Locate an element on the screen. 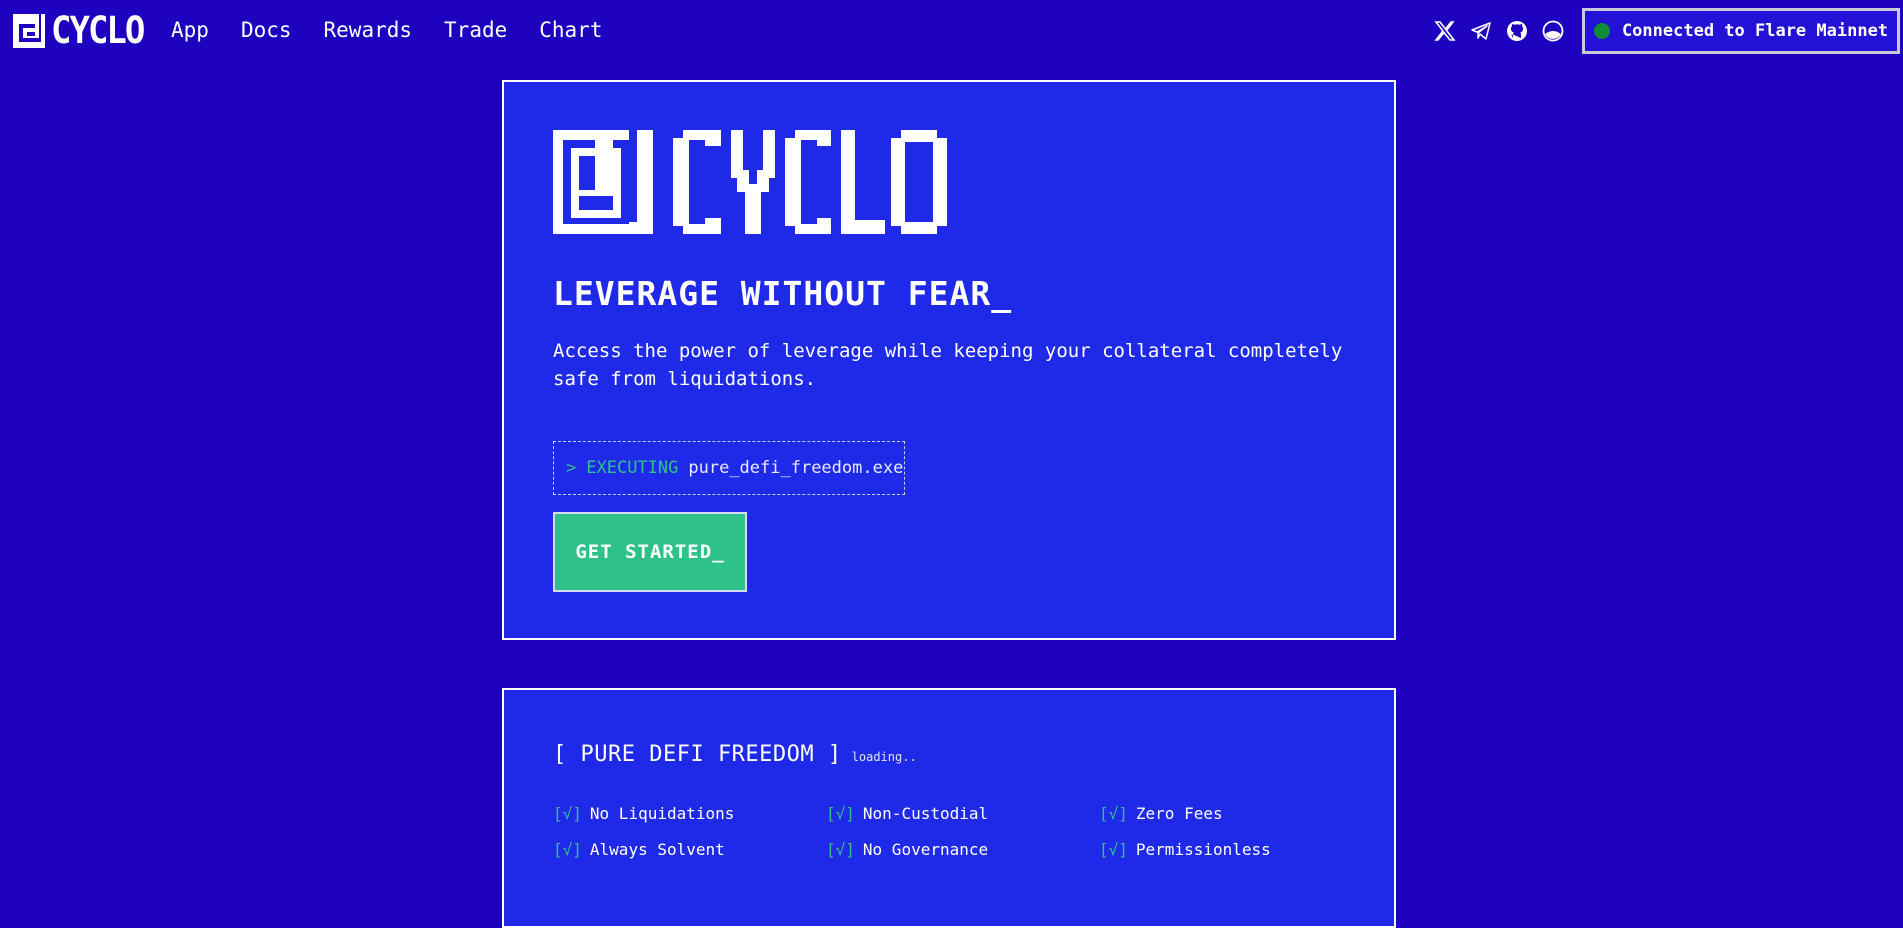 This screenshot has height=928, width=1903. half-circle-icon is located at coordinates (1553, 31).